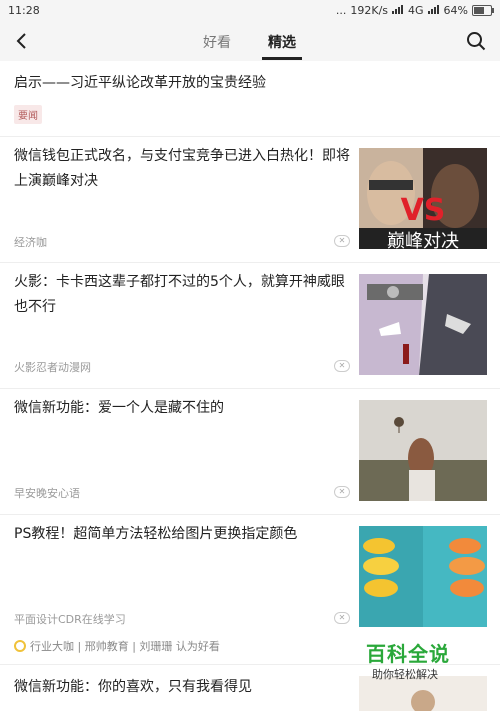 This screenshot has height=711, width=500. I want to click on article-source: 火影忍者动漫网, so click(52, 367).